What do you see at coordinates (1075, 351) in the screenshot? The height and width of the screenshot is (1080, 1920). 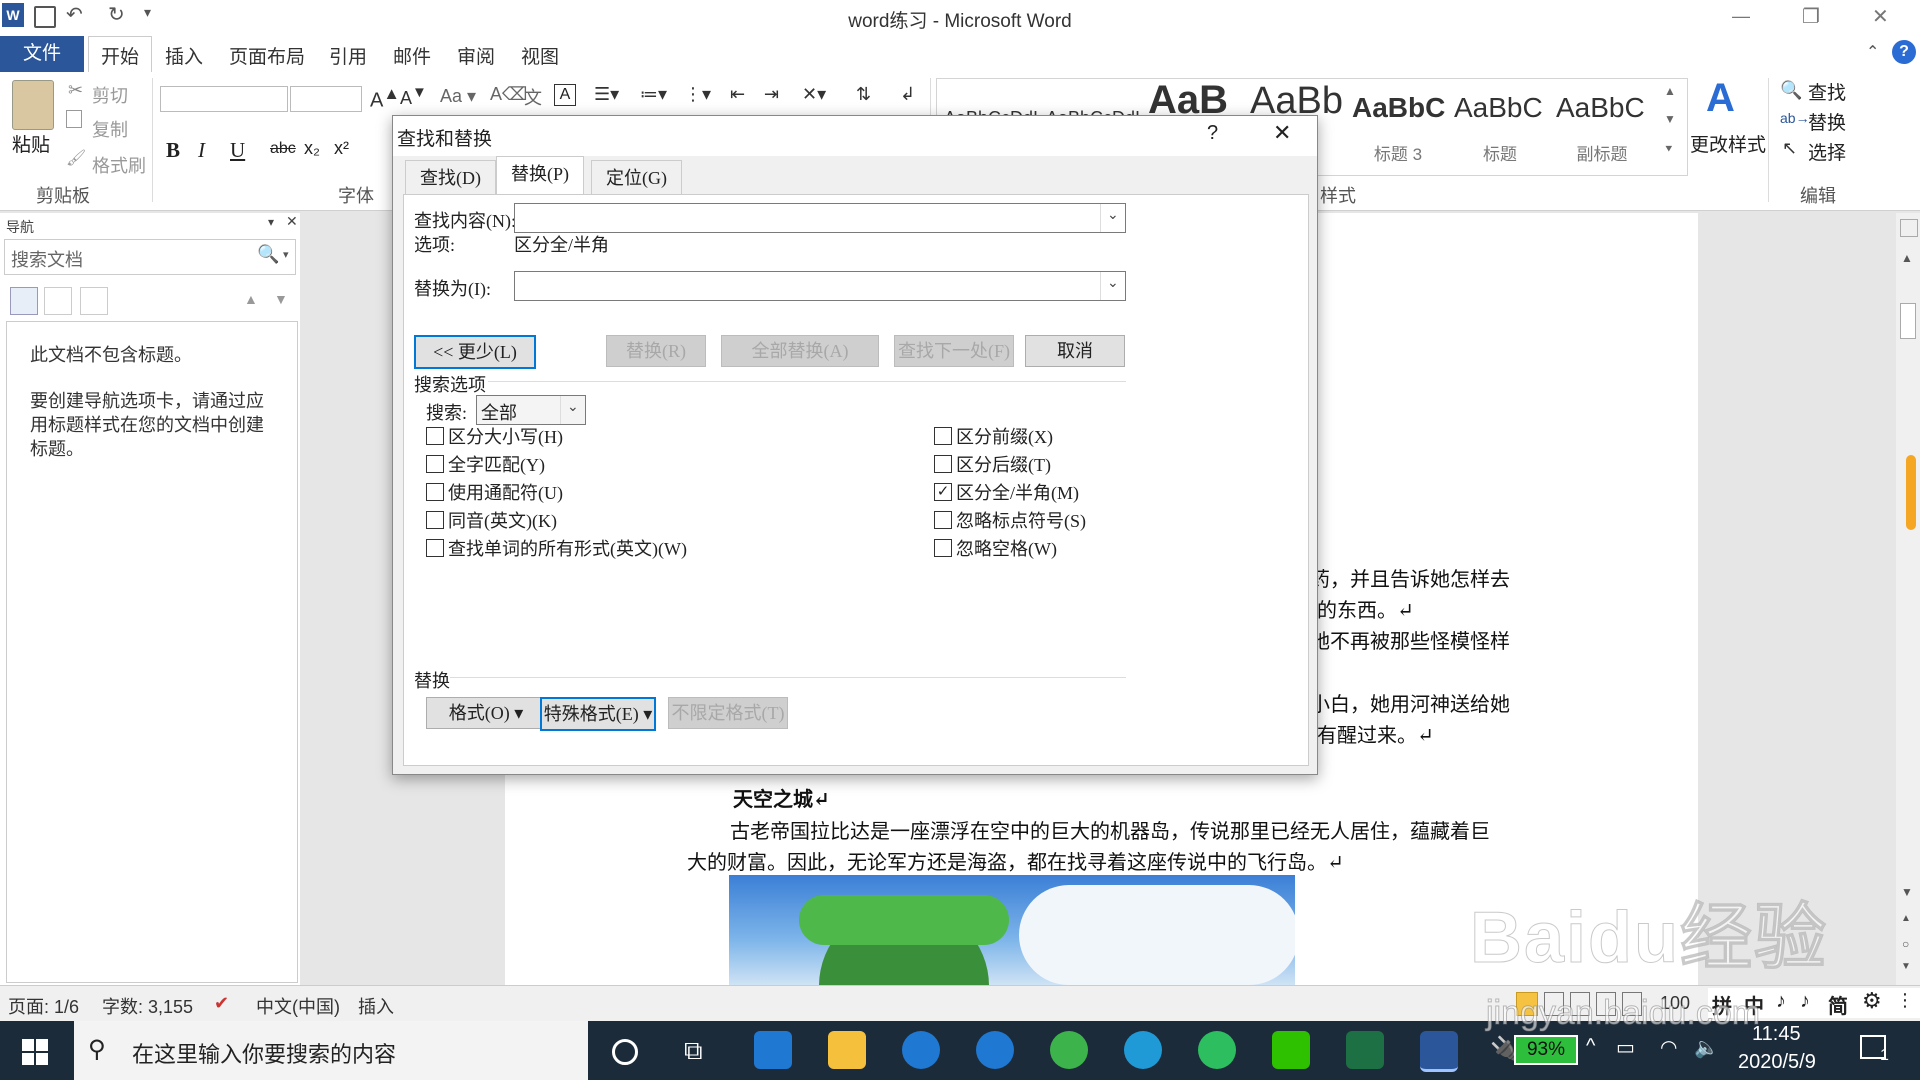 I see `cancel-button: 取消` at bounding box center [1075, 351].